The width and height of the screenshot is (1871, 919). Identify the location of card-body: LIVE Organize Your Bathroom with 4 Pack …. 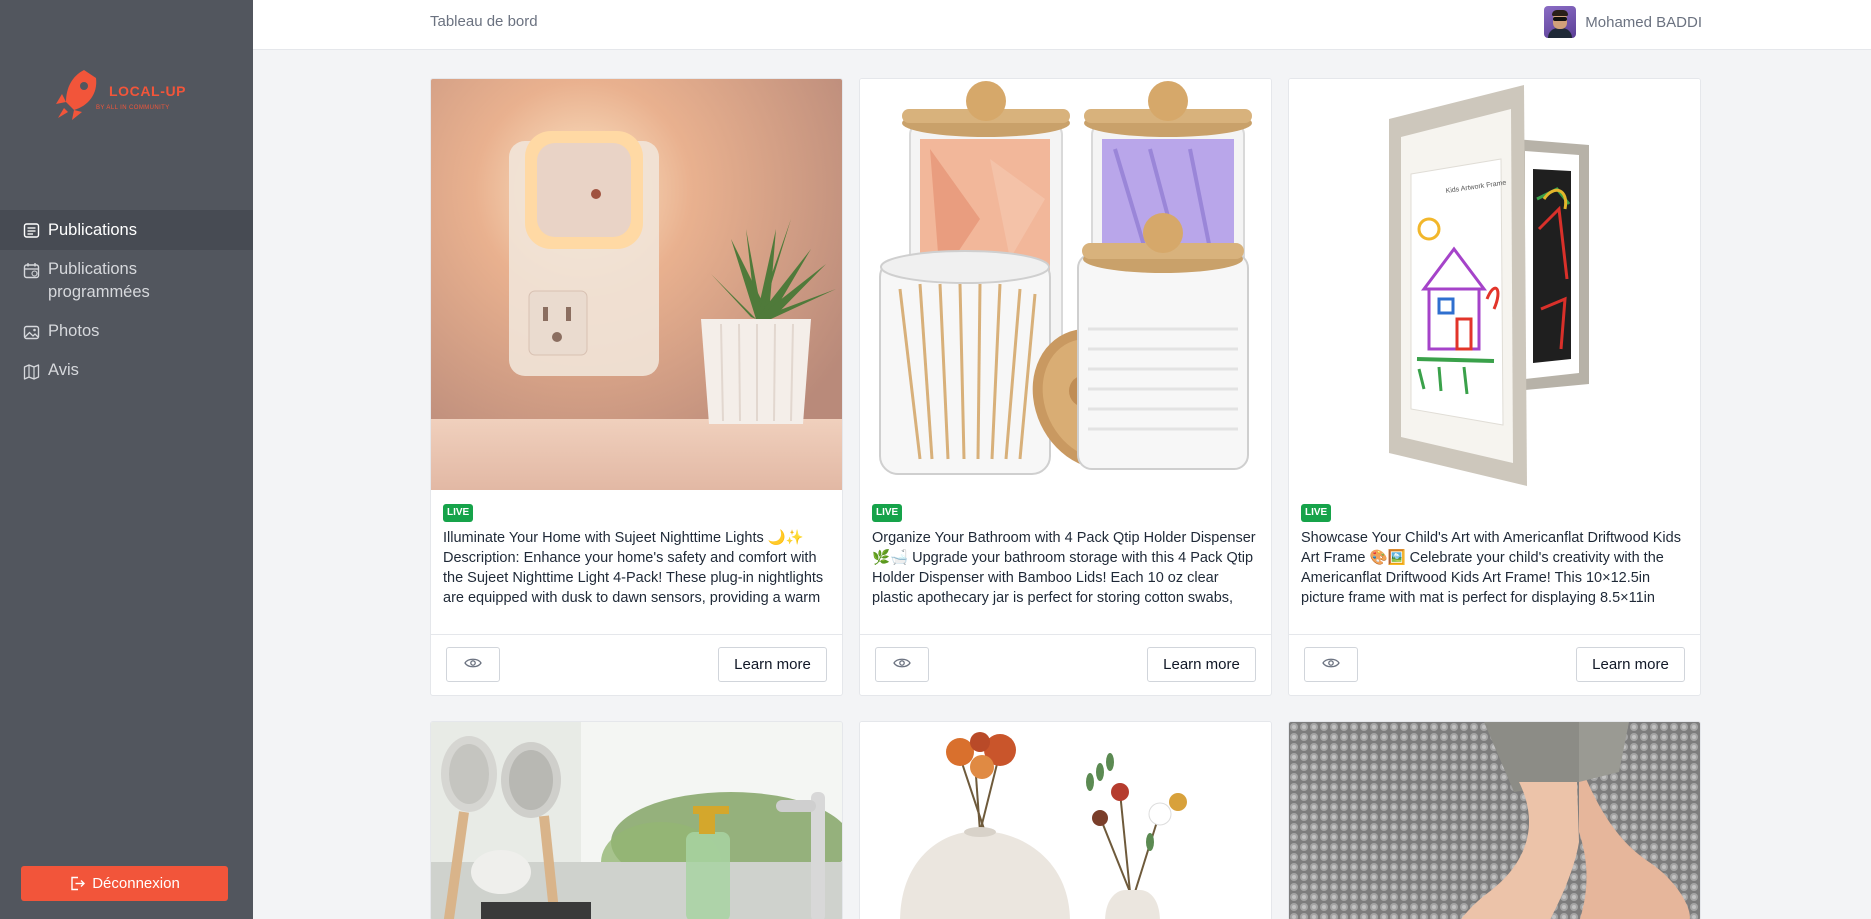
(1065, 562).